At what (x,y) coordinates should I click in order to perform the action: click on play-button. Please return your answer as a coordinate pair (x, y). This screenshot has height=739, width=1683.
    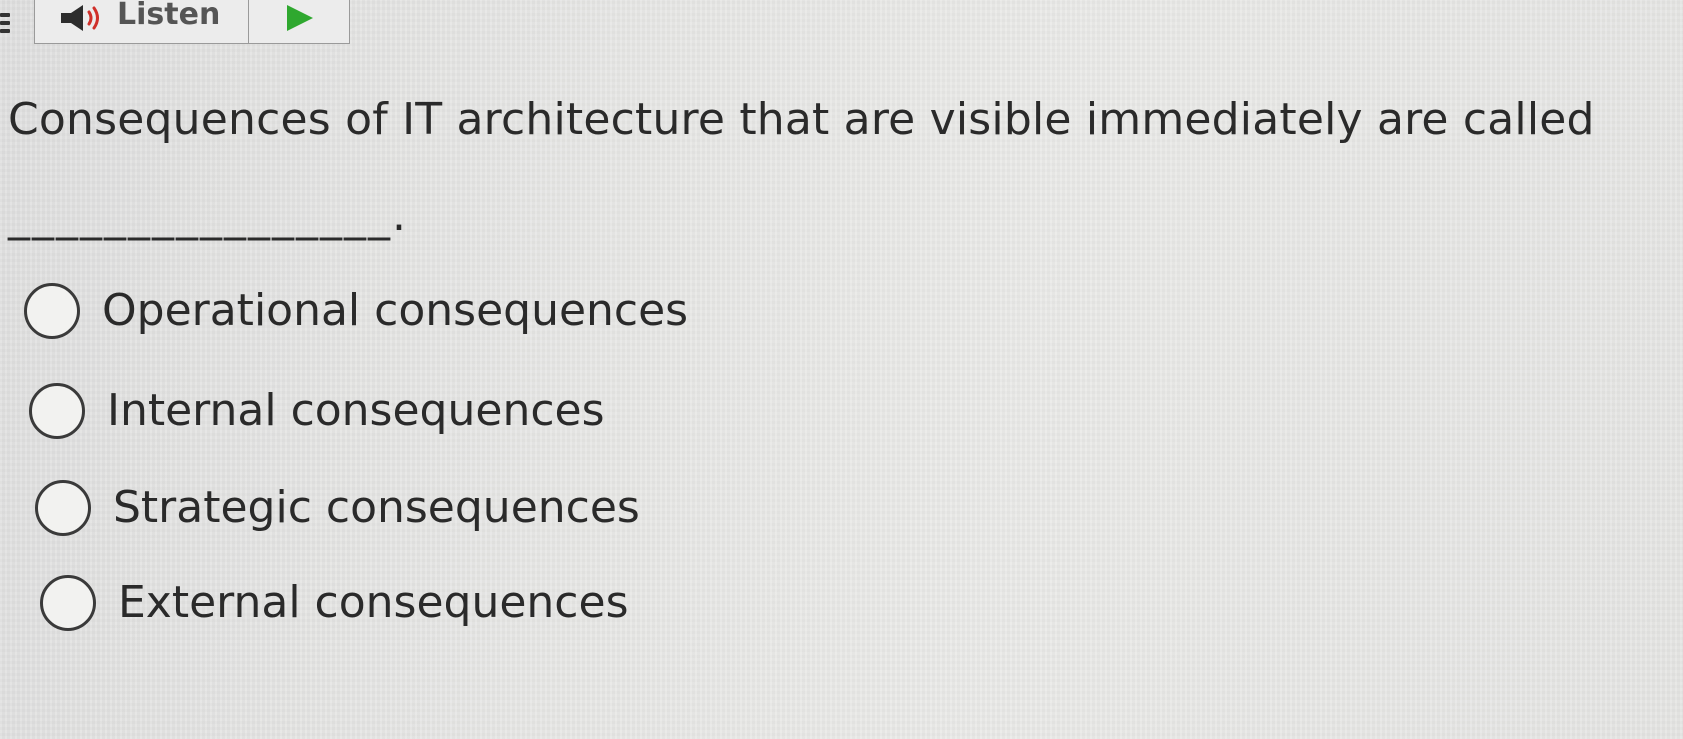
    Looking at the image, I should click on (299, 21).